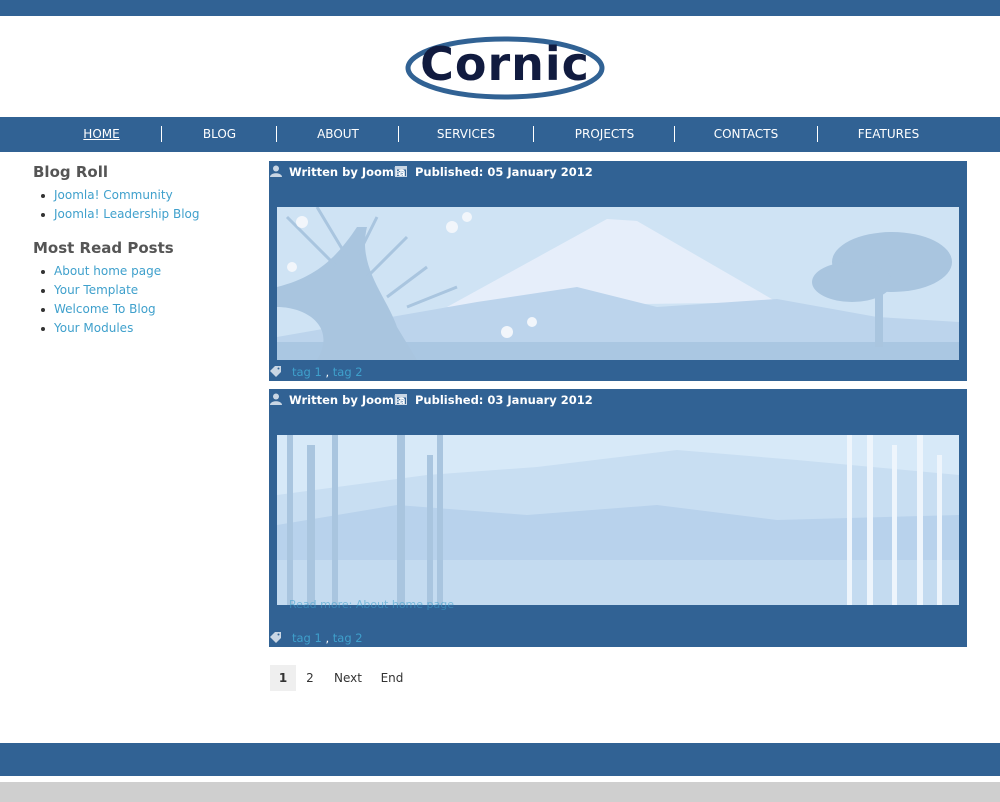 Image resolution: width=1000 pixels, height=802 pixels. What do you see at coordinates (392, 678) in the screenshot?
I see `end-page-button: End` at bounding box center [392, 678].